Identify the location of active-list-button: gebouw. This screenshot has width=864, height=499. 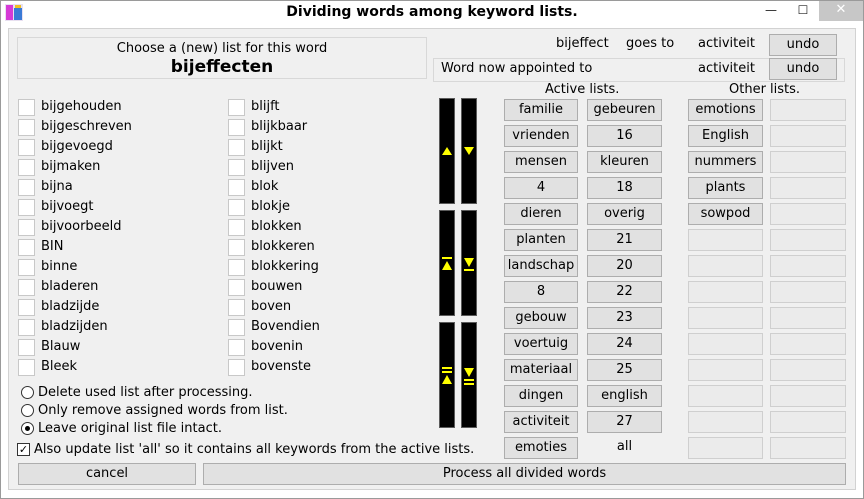
(541, 318).